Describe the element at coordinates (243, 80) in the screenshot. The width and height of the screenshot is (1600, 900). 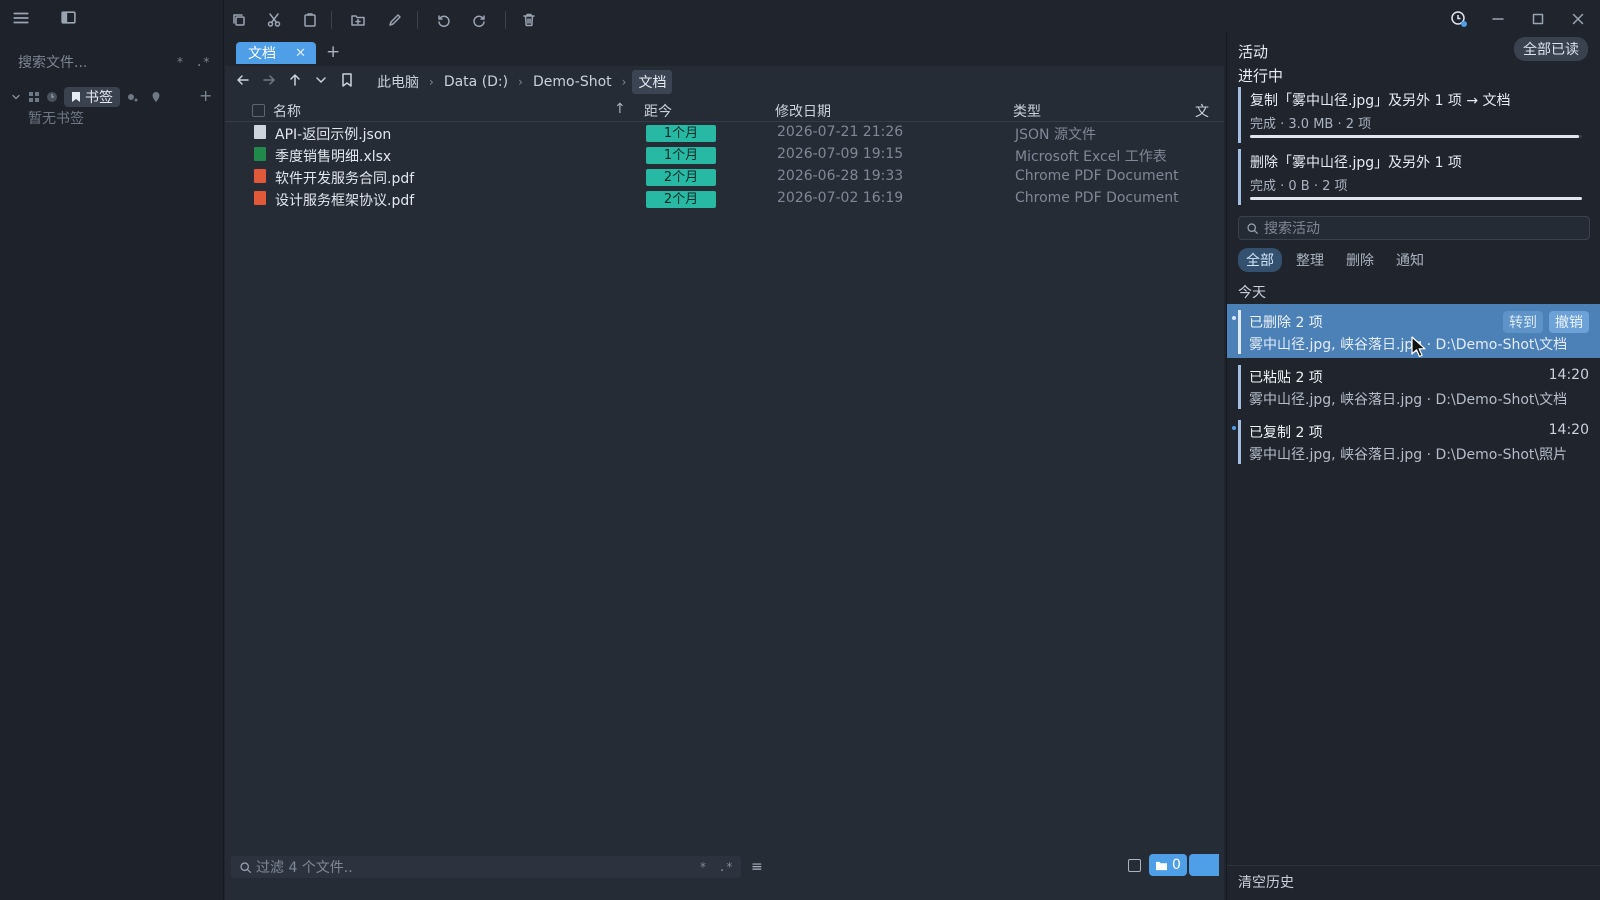
I see `back-arrow-icon` at that location.